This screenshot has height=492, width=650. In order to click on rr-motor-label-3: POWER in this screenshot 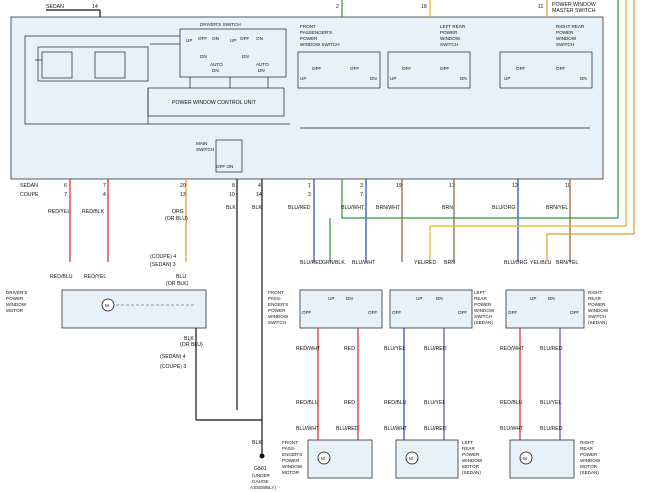, I will do `click(589, 454)`.